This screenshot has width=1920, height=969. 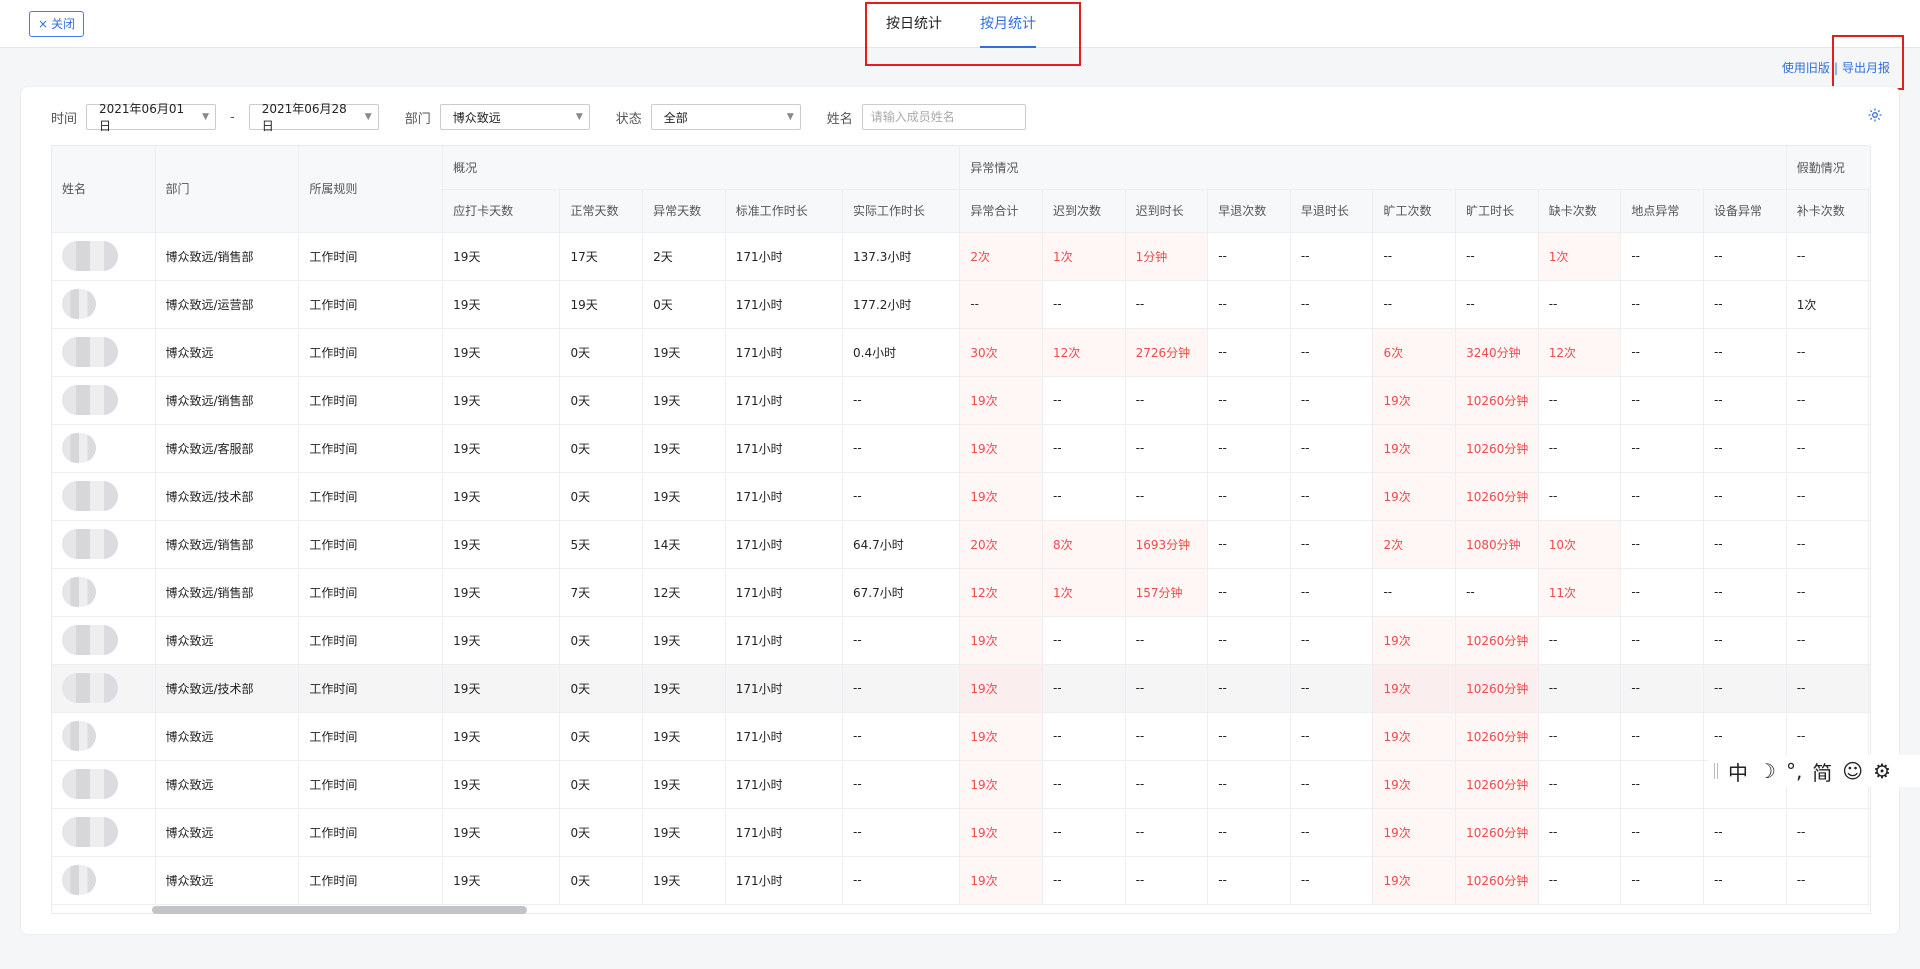 What do you see at coordinates (1167, 544) in the screenshot?
I see `stat-cell: 1693分钟` at bounding box center [1167, 544].